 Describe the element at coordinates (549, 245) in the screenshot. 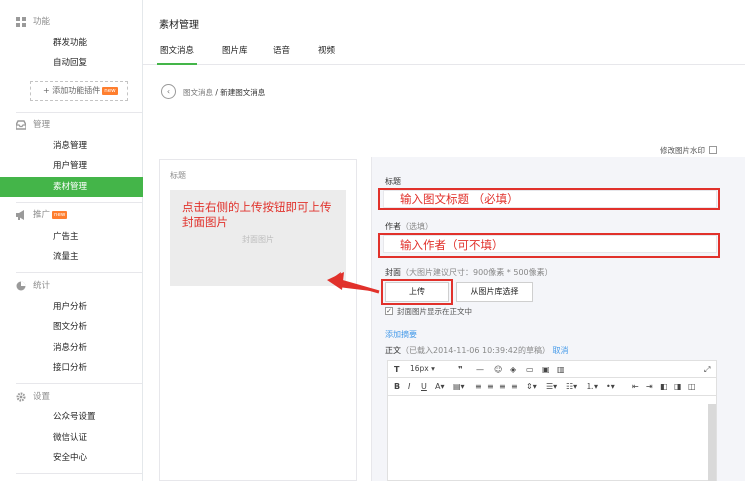

I see `annotation-box-author: 输入作者（可不填）` at that location.